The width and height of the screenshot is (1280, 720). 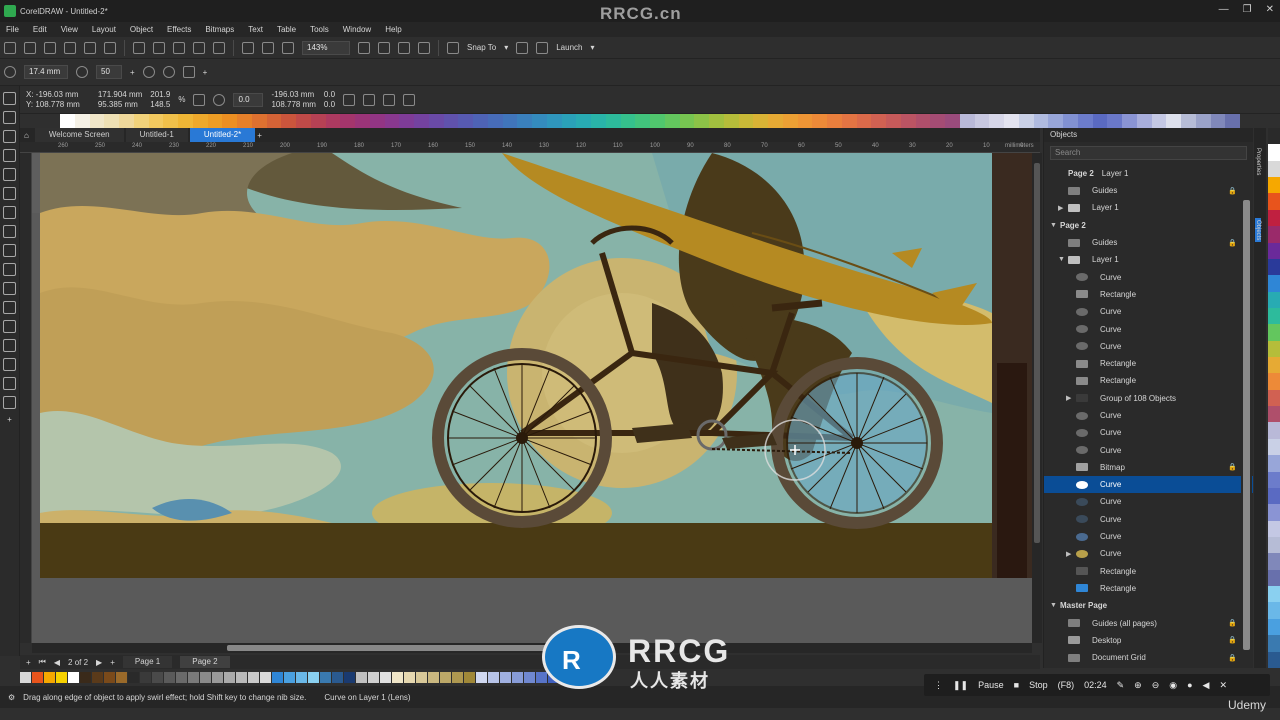 I want to click on parallel-dimension-tool-icon, so click(x=9, y=288).